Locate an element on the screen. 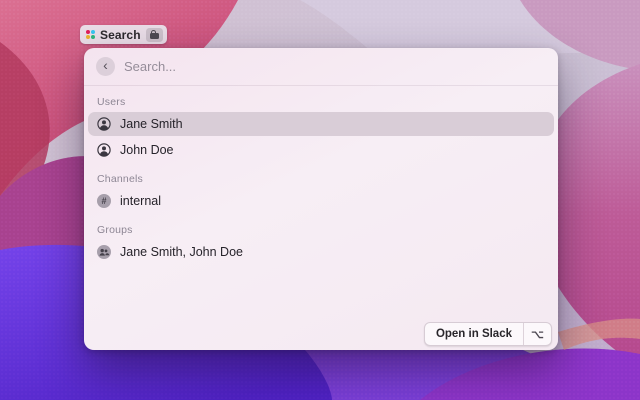  search-input is located at coordinates (335, 66).